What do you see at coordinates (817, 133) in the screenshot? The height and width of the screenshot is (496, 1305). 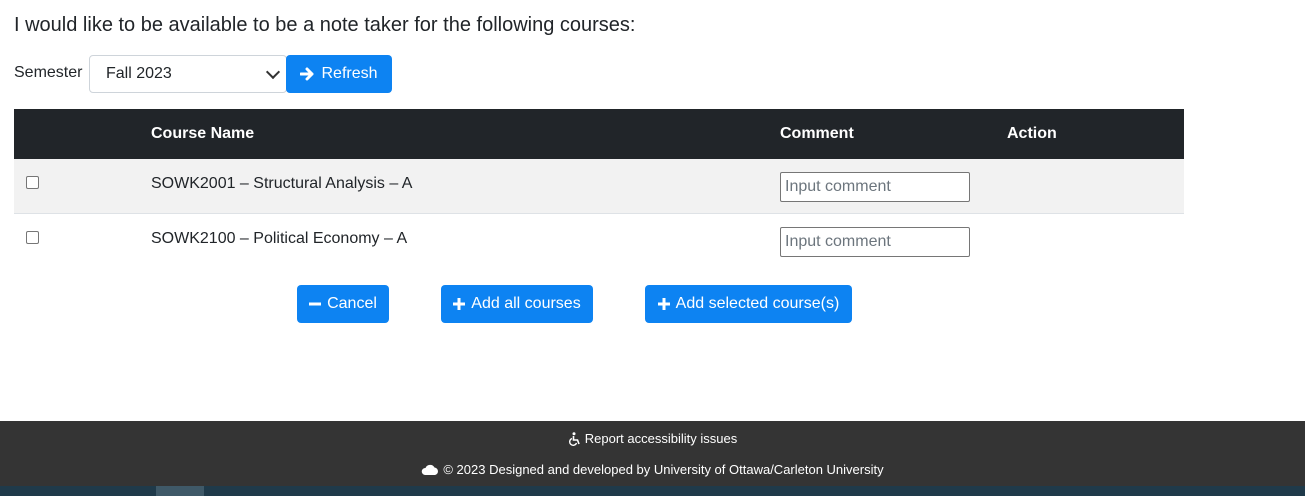 I see `col-comment: Comment` at bounding box center [817, 133].